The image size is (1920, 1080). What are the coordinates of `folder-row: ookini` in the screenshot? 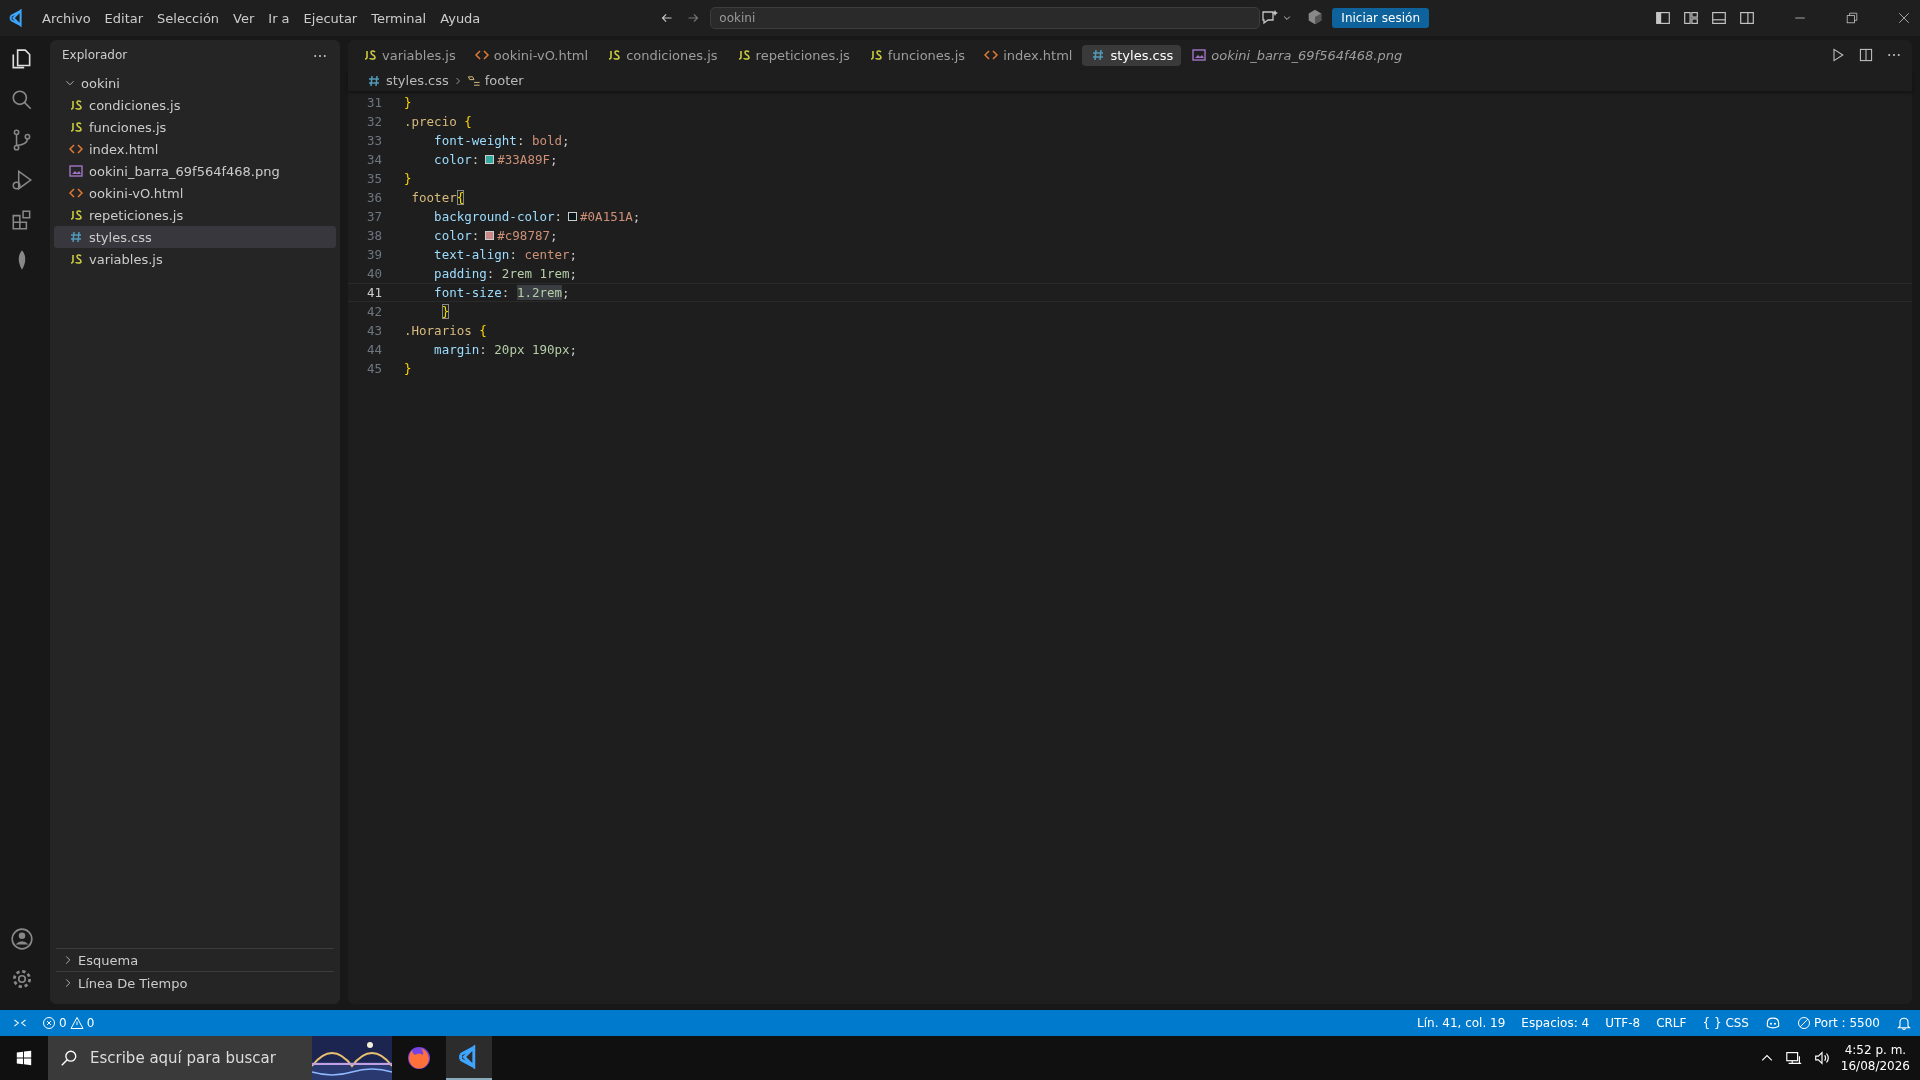 It's located at (195, 83).